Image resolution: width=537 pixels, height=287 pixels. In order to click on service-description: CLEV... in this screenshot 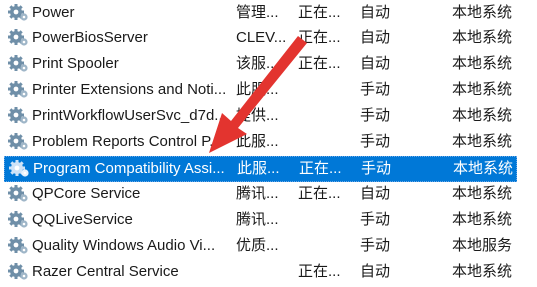, I will do `click(261, 37)`.